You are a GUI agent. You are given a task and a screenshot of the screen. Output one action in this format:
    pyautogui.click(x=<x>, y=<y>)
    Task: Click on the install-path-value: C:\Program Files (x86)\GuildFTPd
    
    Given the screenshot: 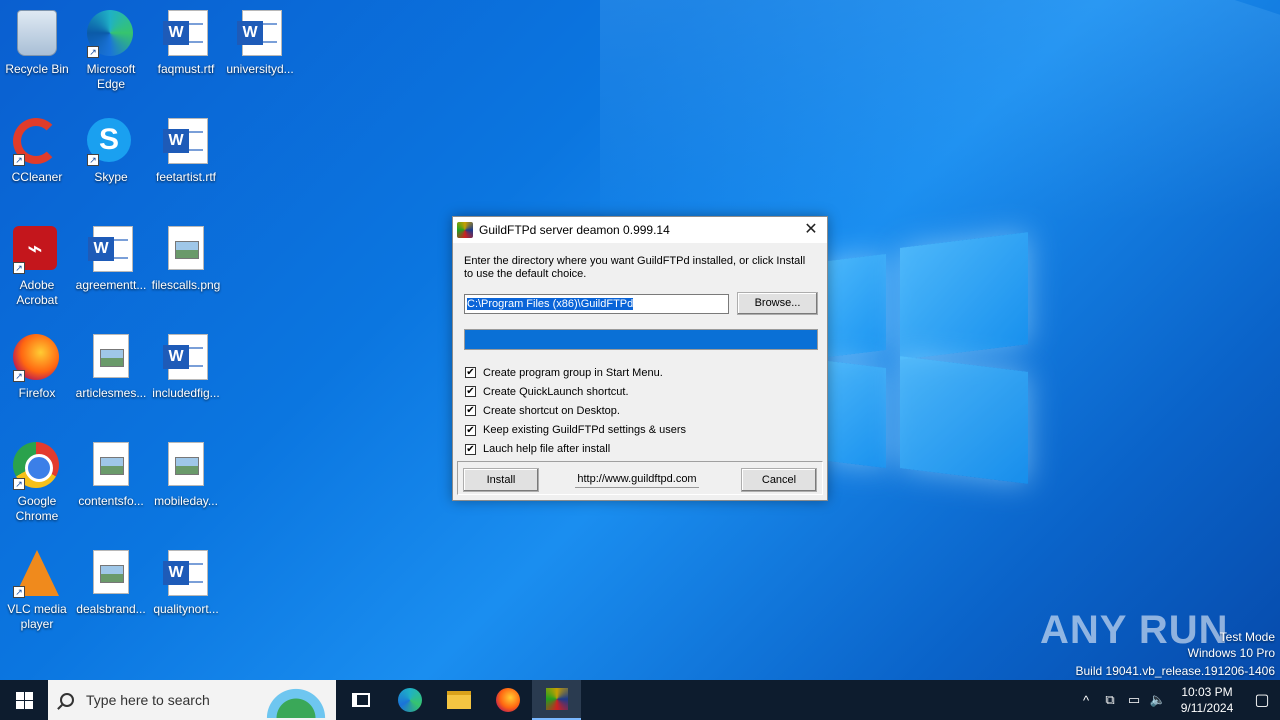 What is the action you would take?
    pyautogui.click(x=550, y=304)
    